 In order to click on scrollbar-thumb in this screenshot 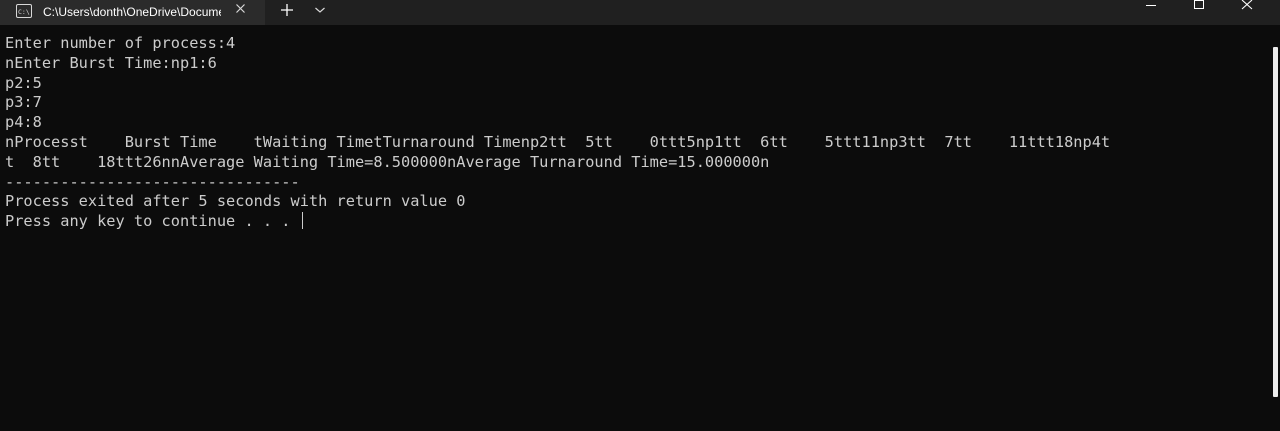, I will do `click(1275, 222)`.